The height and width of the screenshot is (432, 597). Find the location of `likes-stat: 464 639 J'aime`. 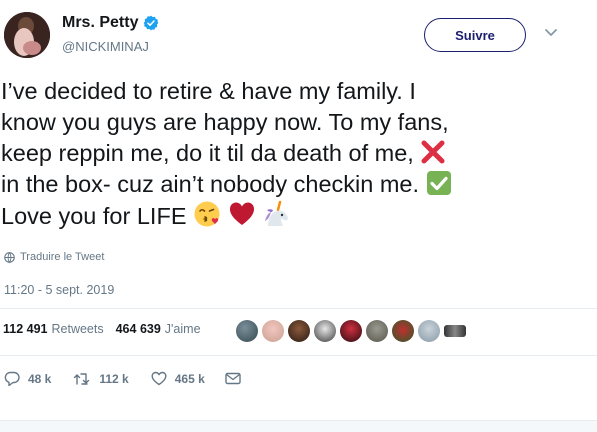

likes-stat: 464 639 J'aime is located at coordinates (158, 329).